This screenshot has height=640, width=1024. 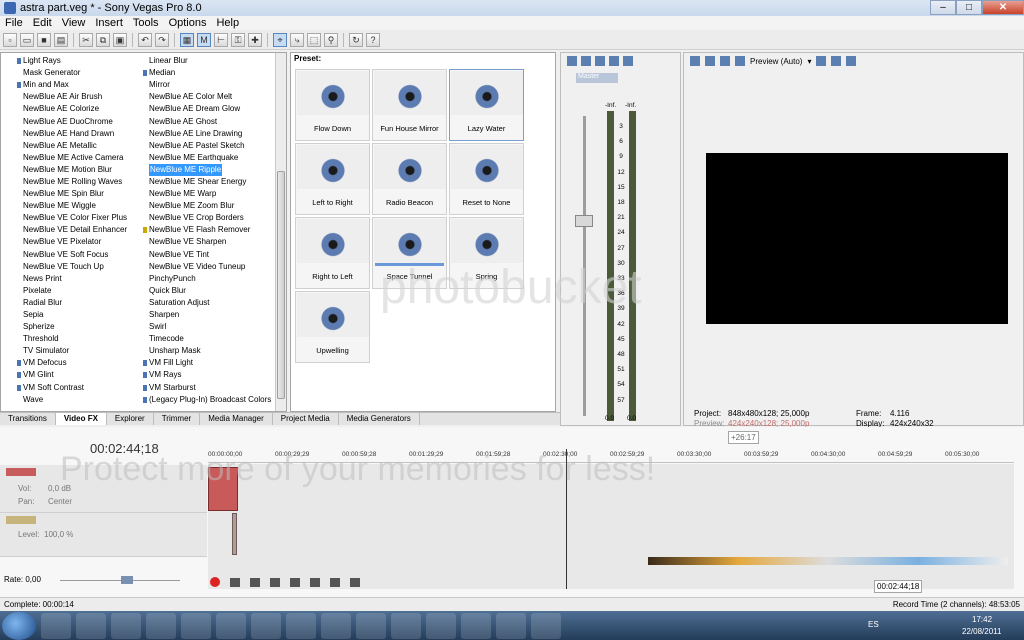 What do you see at coordinates (306, 419) in the screenshot?
I see `tab-project-media: Project Media` at bounding box center [306, 419].